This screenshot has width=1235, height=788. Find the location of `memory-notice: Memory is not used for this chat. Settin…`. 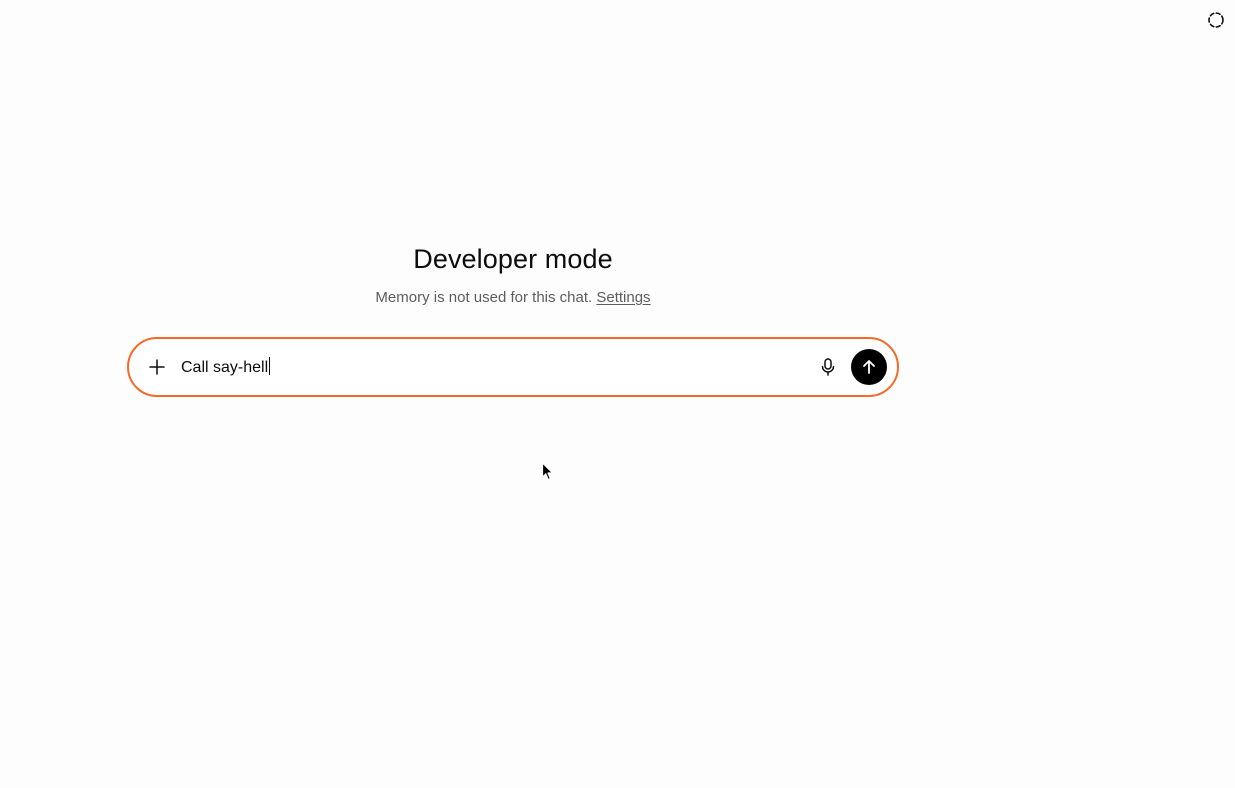

memory-notice: Memory is not used for this chat. Settin… is located at coordinates (513, 297).